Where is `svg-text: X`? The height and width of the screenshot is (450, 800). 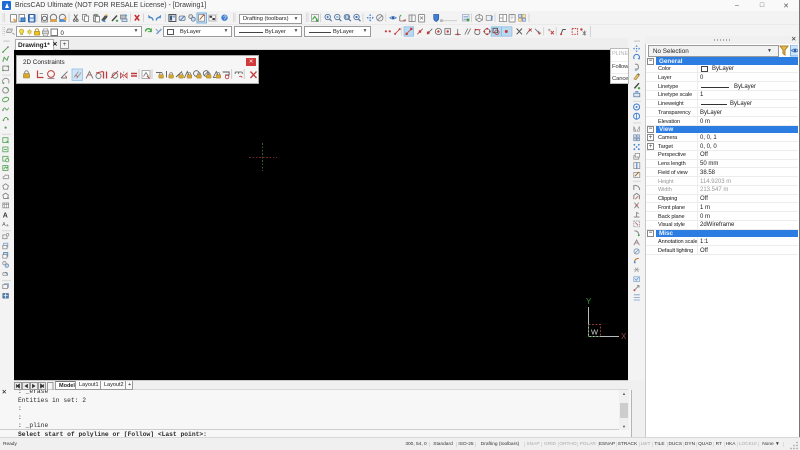
svg-text: X is located at coordinates (624, 336).